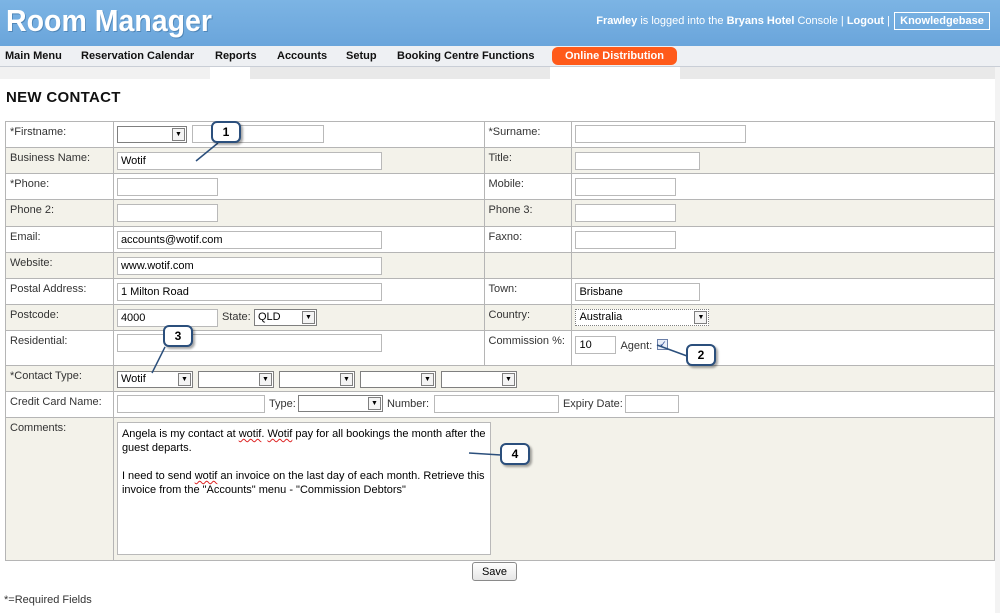 The width and height of the screenshot is (1000, 613). I want to click on business-name-input, so click(249, 161).